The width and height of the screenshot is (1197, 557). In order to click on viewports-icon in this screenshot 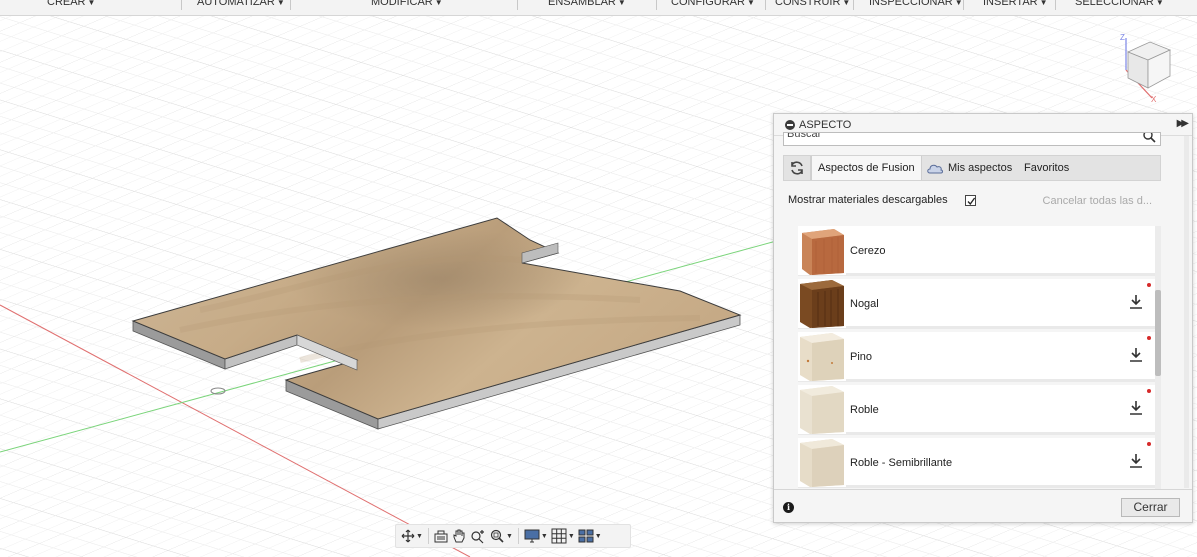, I will do `click(586, 536)`.